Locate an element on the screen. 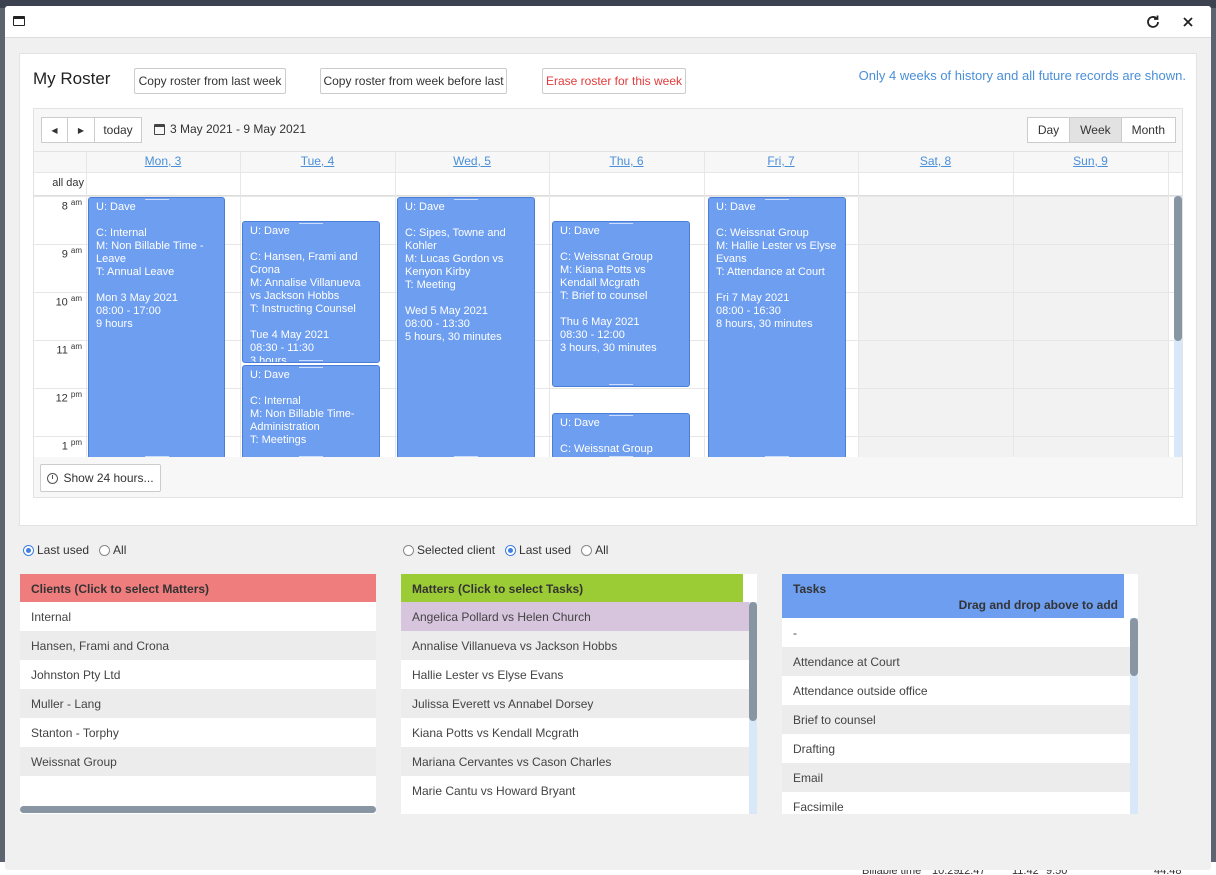  tasks-header-title: Tasks is located at coordinates (810, 589).